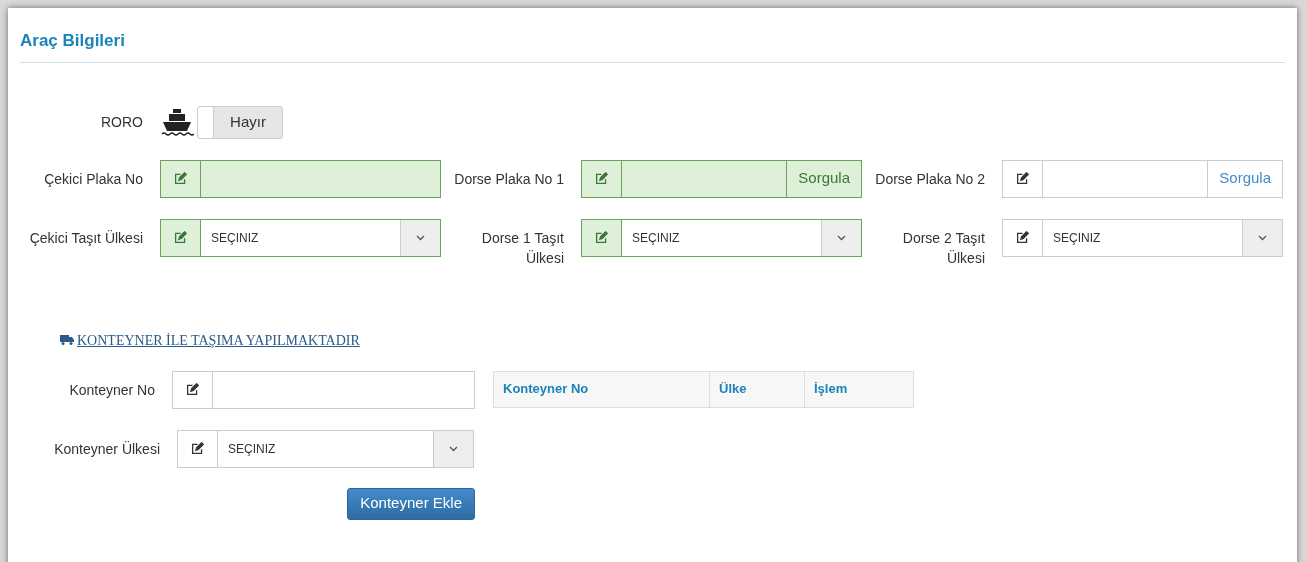 The height and width of the screenshot is (562, 1307). I want to click on field-label: Dorse Plaka No 1, so click(508, 179).